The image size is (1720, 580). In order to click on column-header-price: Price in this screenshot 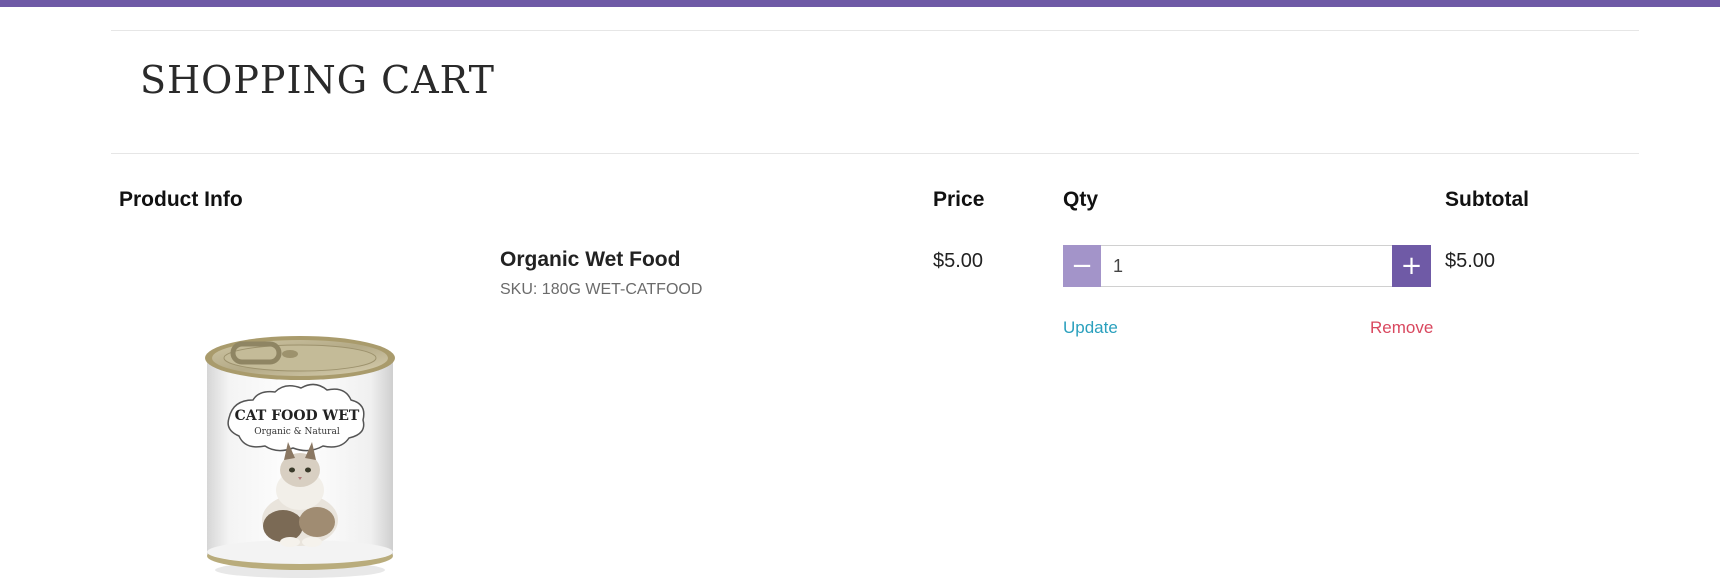, I will do `click(959, 199)`.